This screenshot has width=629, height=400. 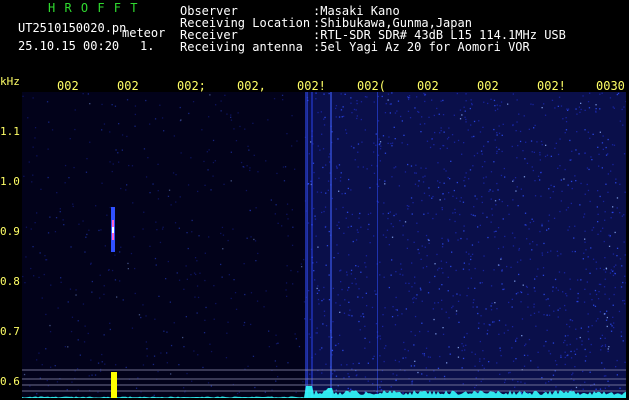 What do you see at coordinates (10, 381) in the screenshot?
I see `y-tick: 0.6` at bounding box center [10, 381].